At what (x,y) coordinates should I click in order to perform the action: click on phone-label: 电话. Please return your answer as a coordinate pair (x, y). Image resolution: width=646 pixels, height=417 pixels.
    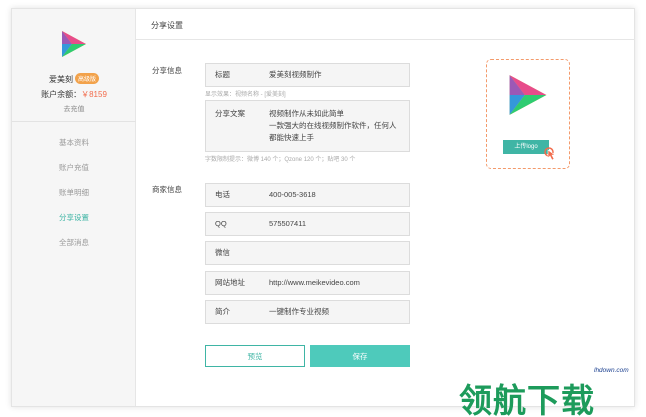
    Looking at the image, I should click on (222, 194).